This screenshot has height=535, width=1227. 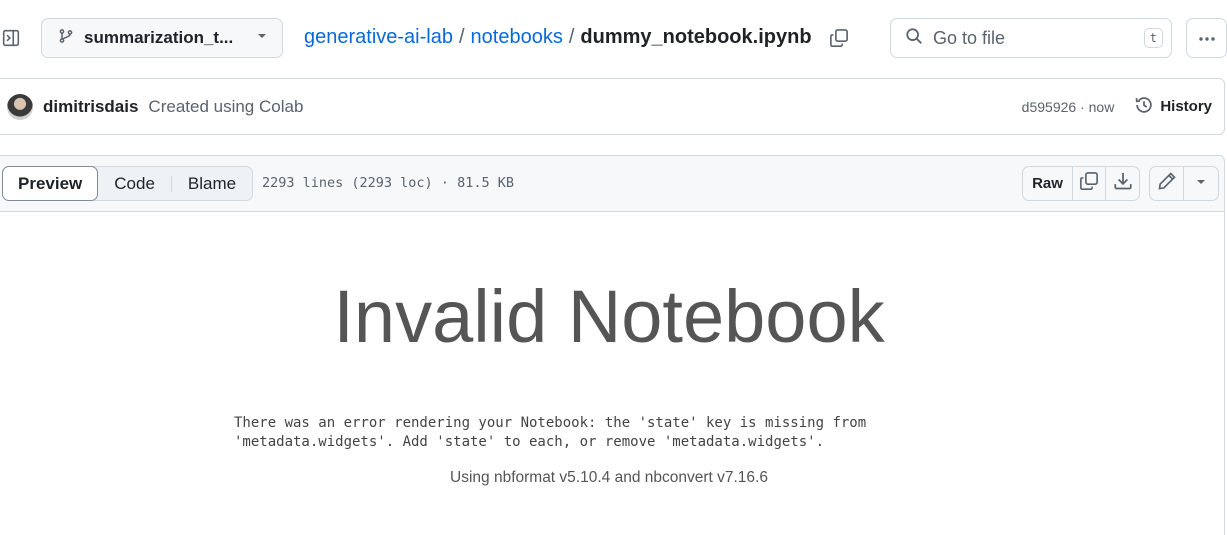 I want to click on tab-blame: Blame, so click(x=212, y=183).